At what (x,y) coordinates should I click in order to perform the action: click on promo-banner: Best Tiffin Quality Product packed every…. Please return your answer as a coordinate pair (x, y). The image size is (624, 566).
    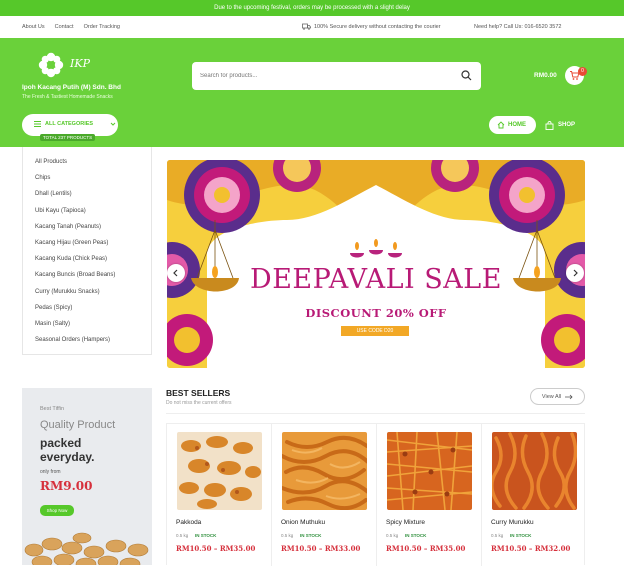
    Looking at the image, I should click on (87, 476).